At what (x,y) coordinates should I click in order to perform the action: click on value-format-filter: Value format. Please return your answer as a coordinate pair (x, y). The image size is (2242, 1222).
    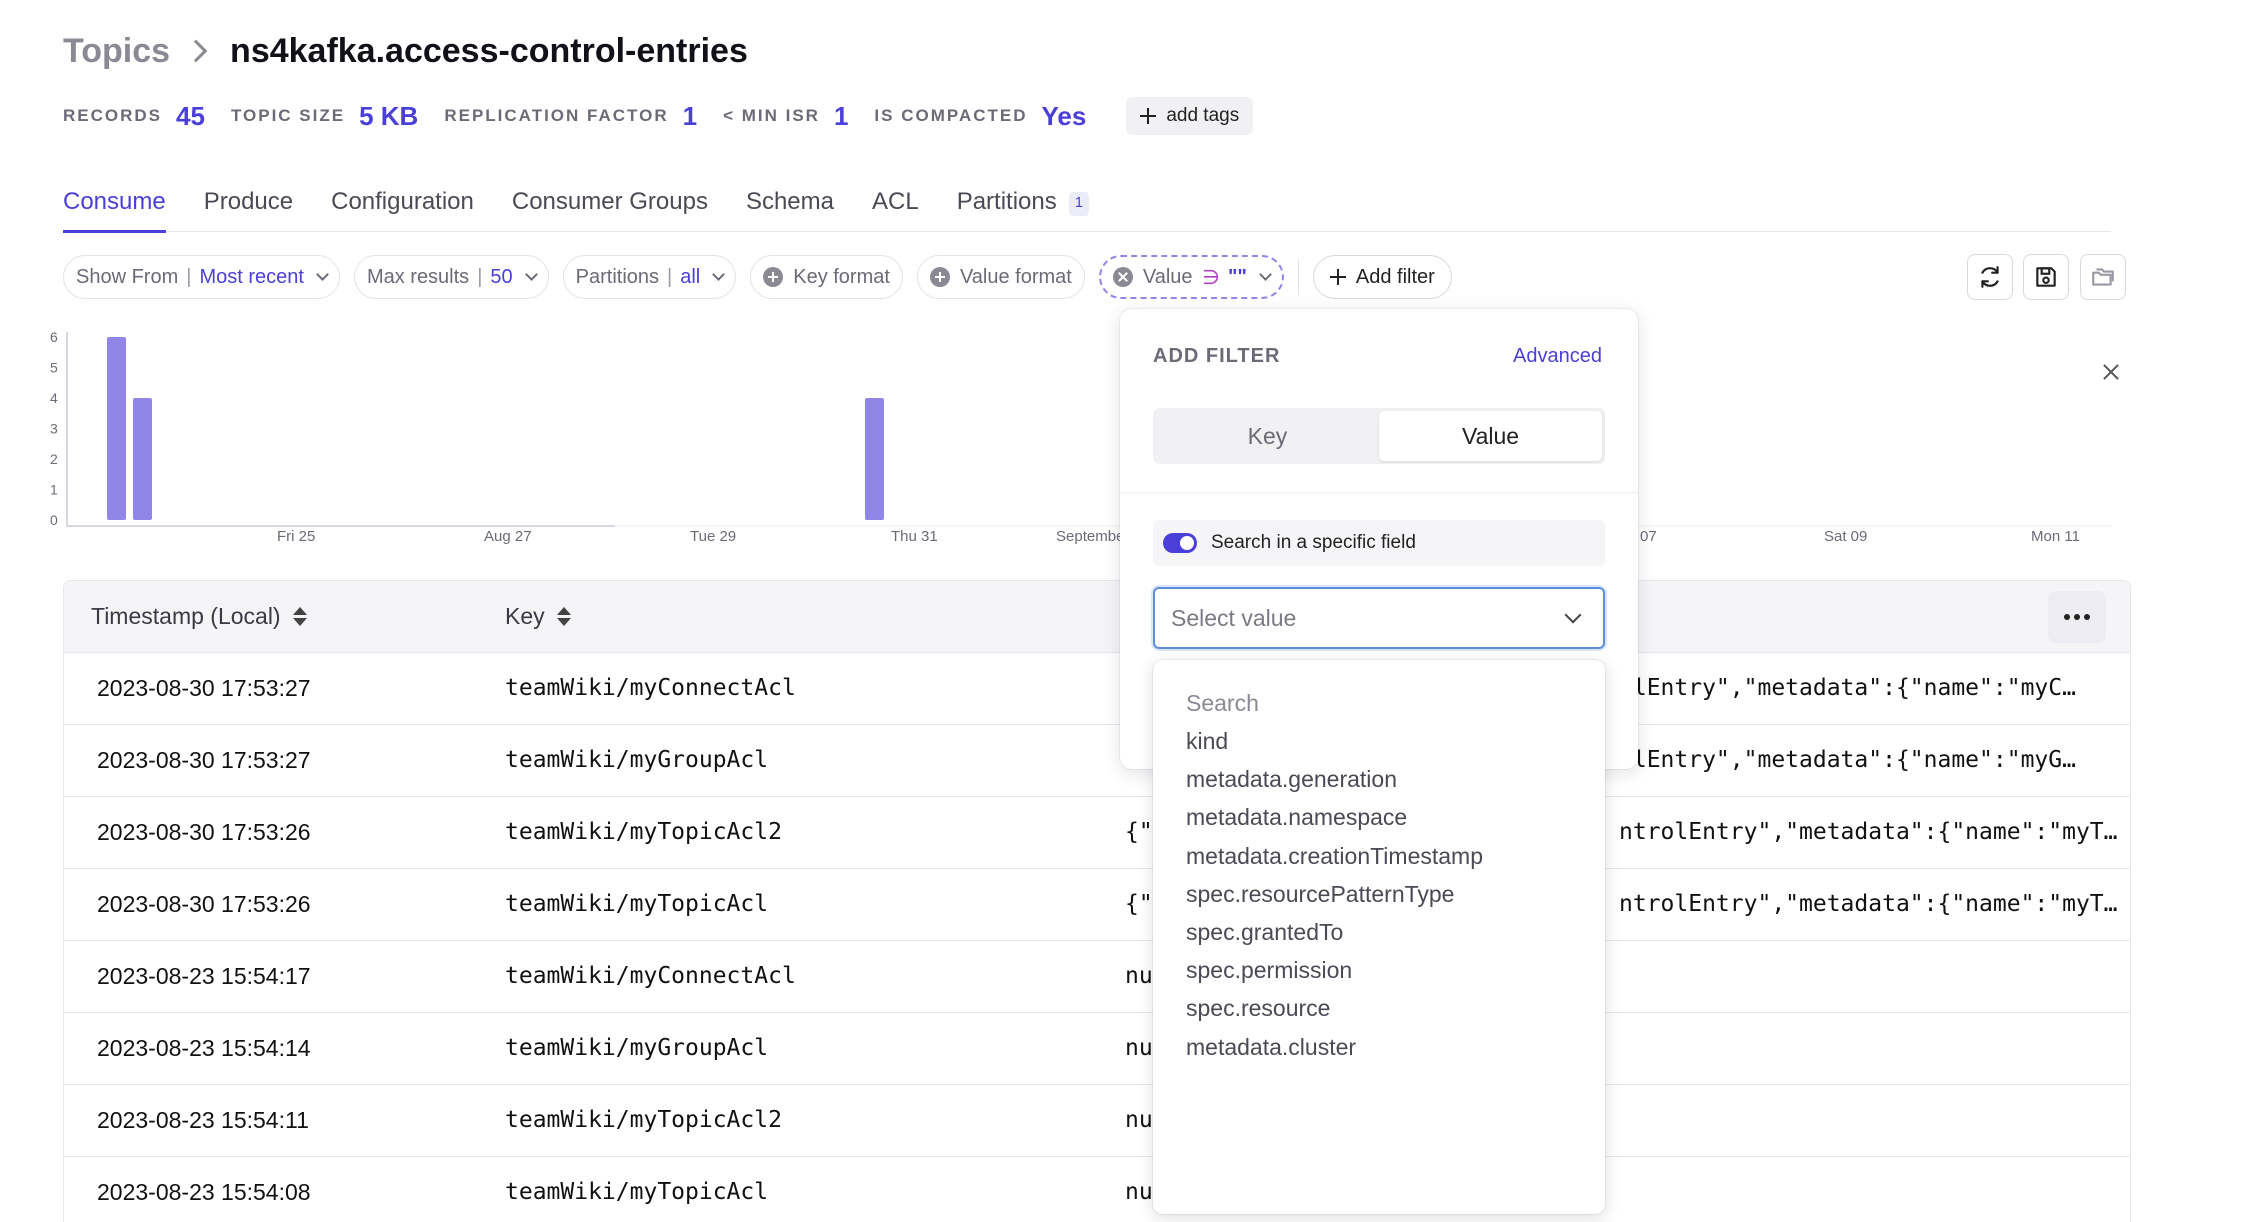
    Looking at the image, I should click on (1000, 277).